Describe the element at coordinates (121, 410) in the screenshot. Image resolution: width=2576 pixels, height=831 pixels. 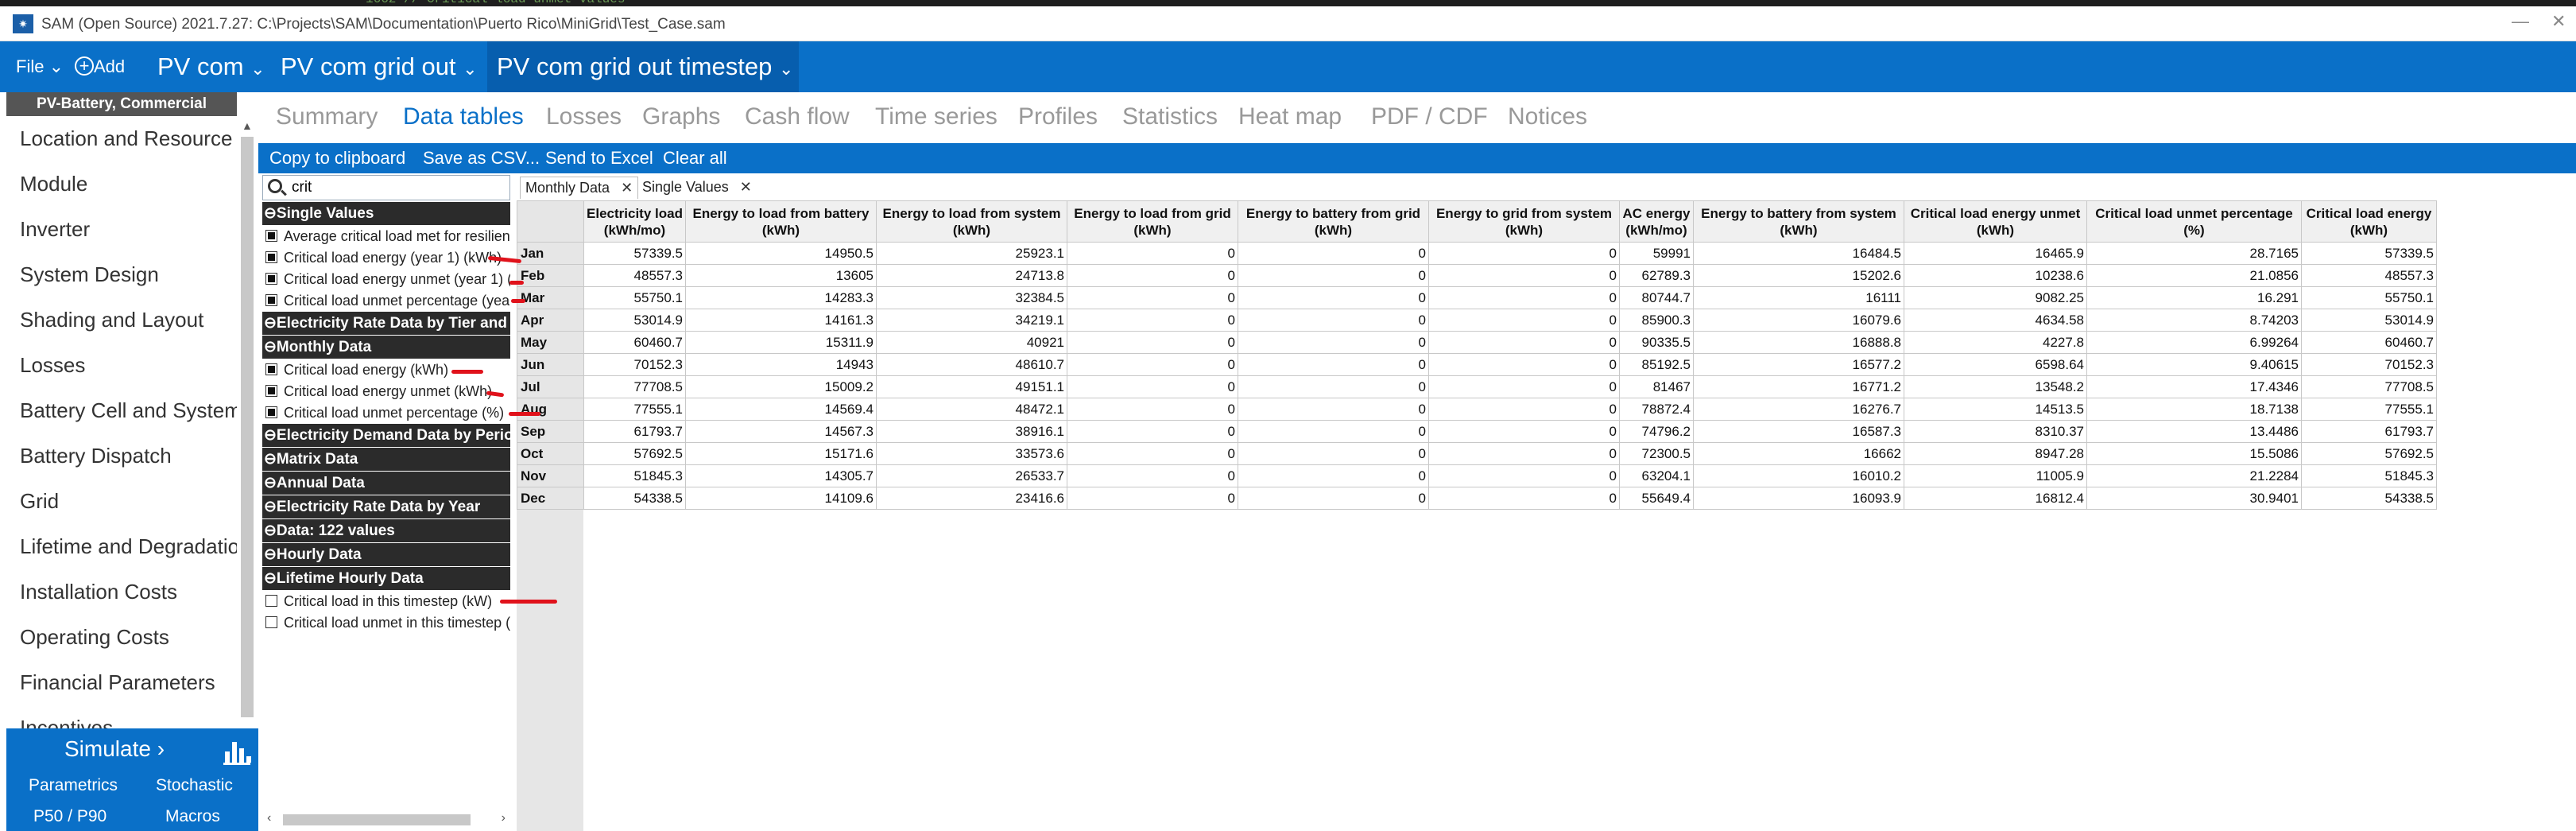
I see `sidebar-item-battery-cell-and-system: Battery Cell and System` at that location.